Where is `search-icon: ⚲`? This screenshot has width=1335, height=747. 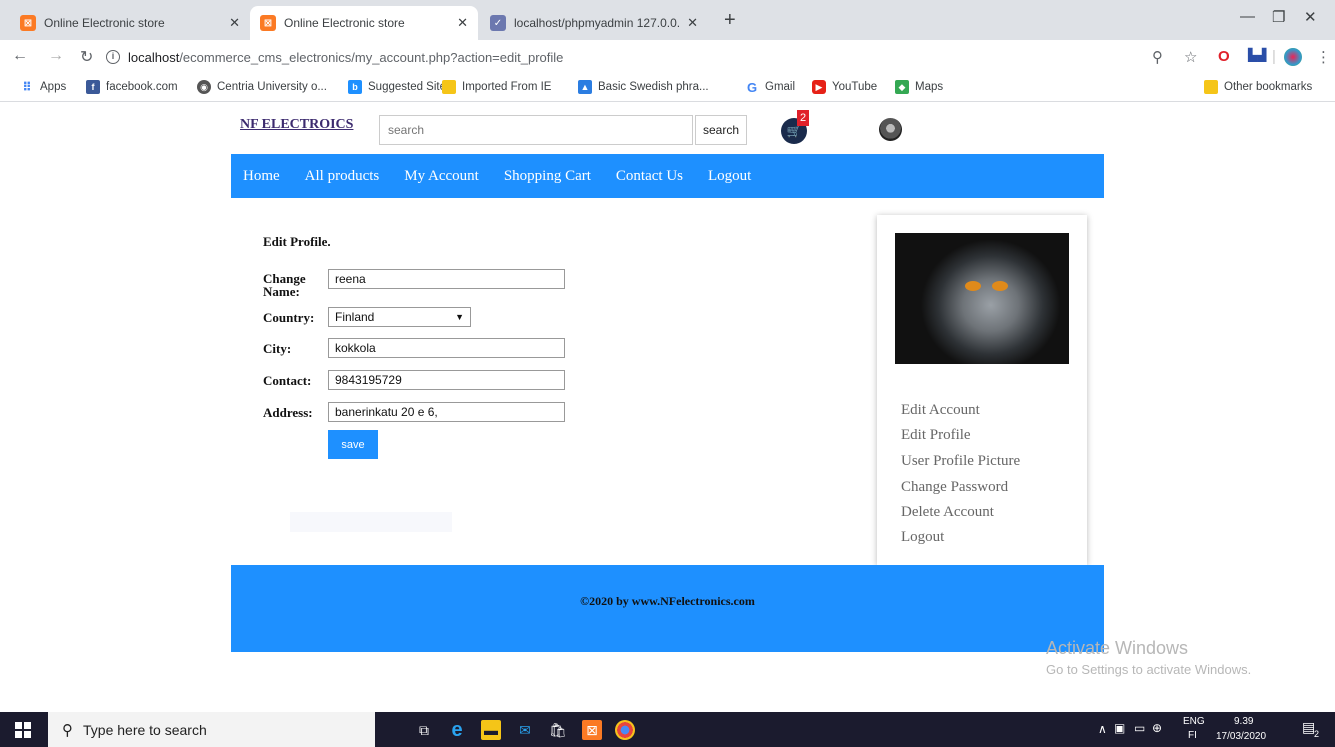
search-icon: ⚲ is located at coordinates (67, 730).